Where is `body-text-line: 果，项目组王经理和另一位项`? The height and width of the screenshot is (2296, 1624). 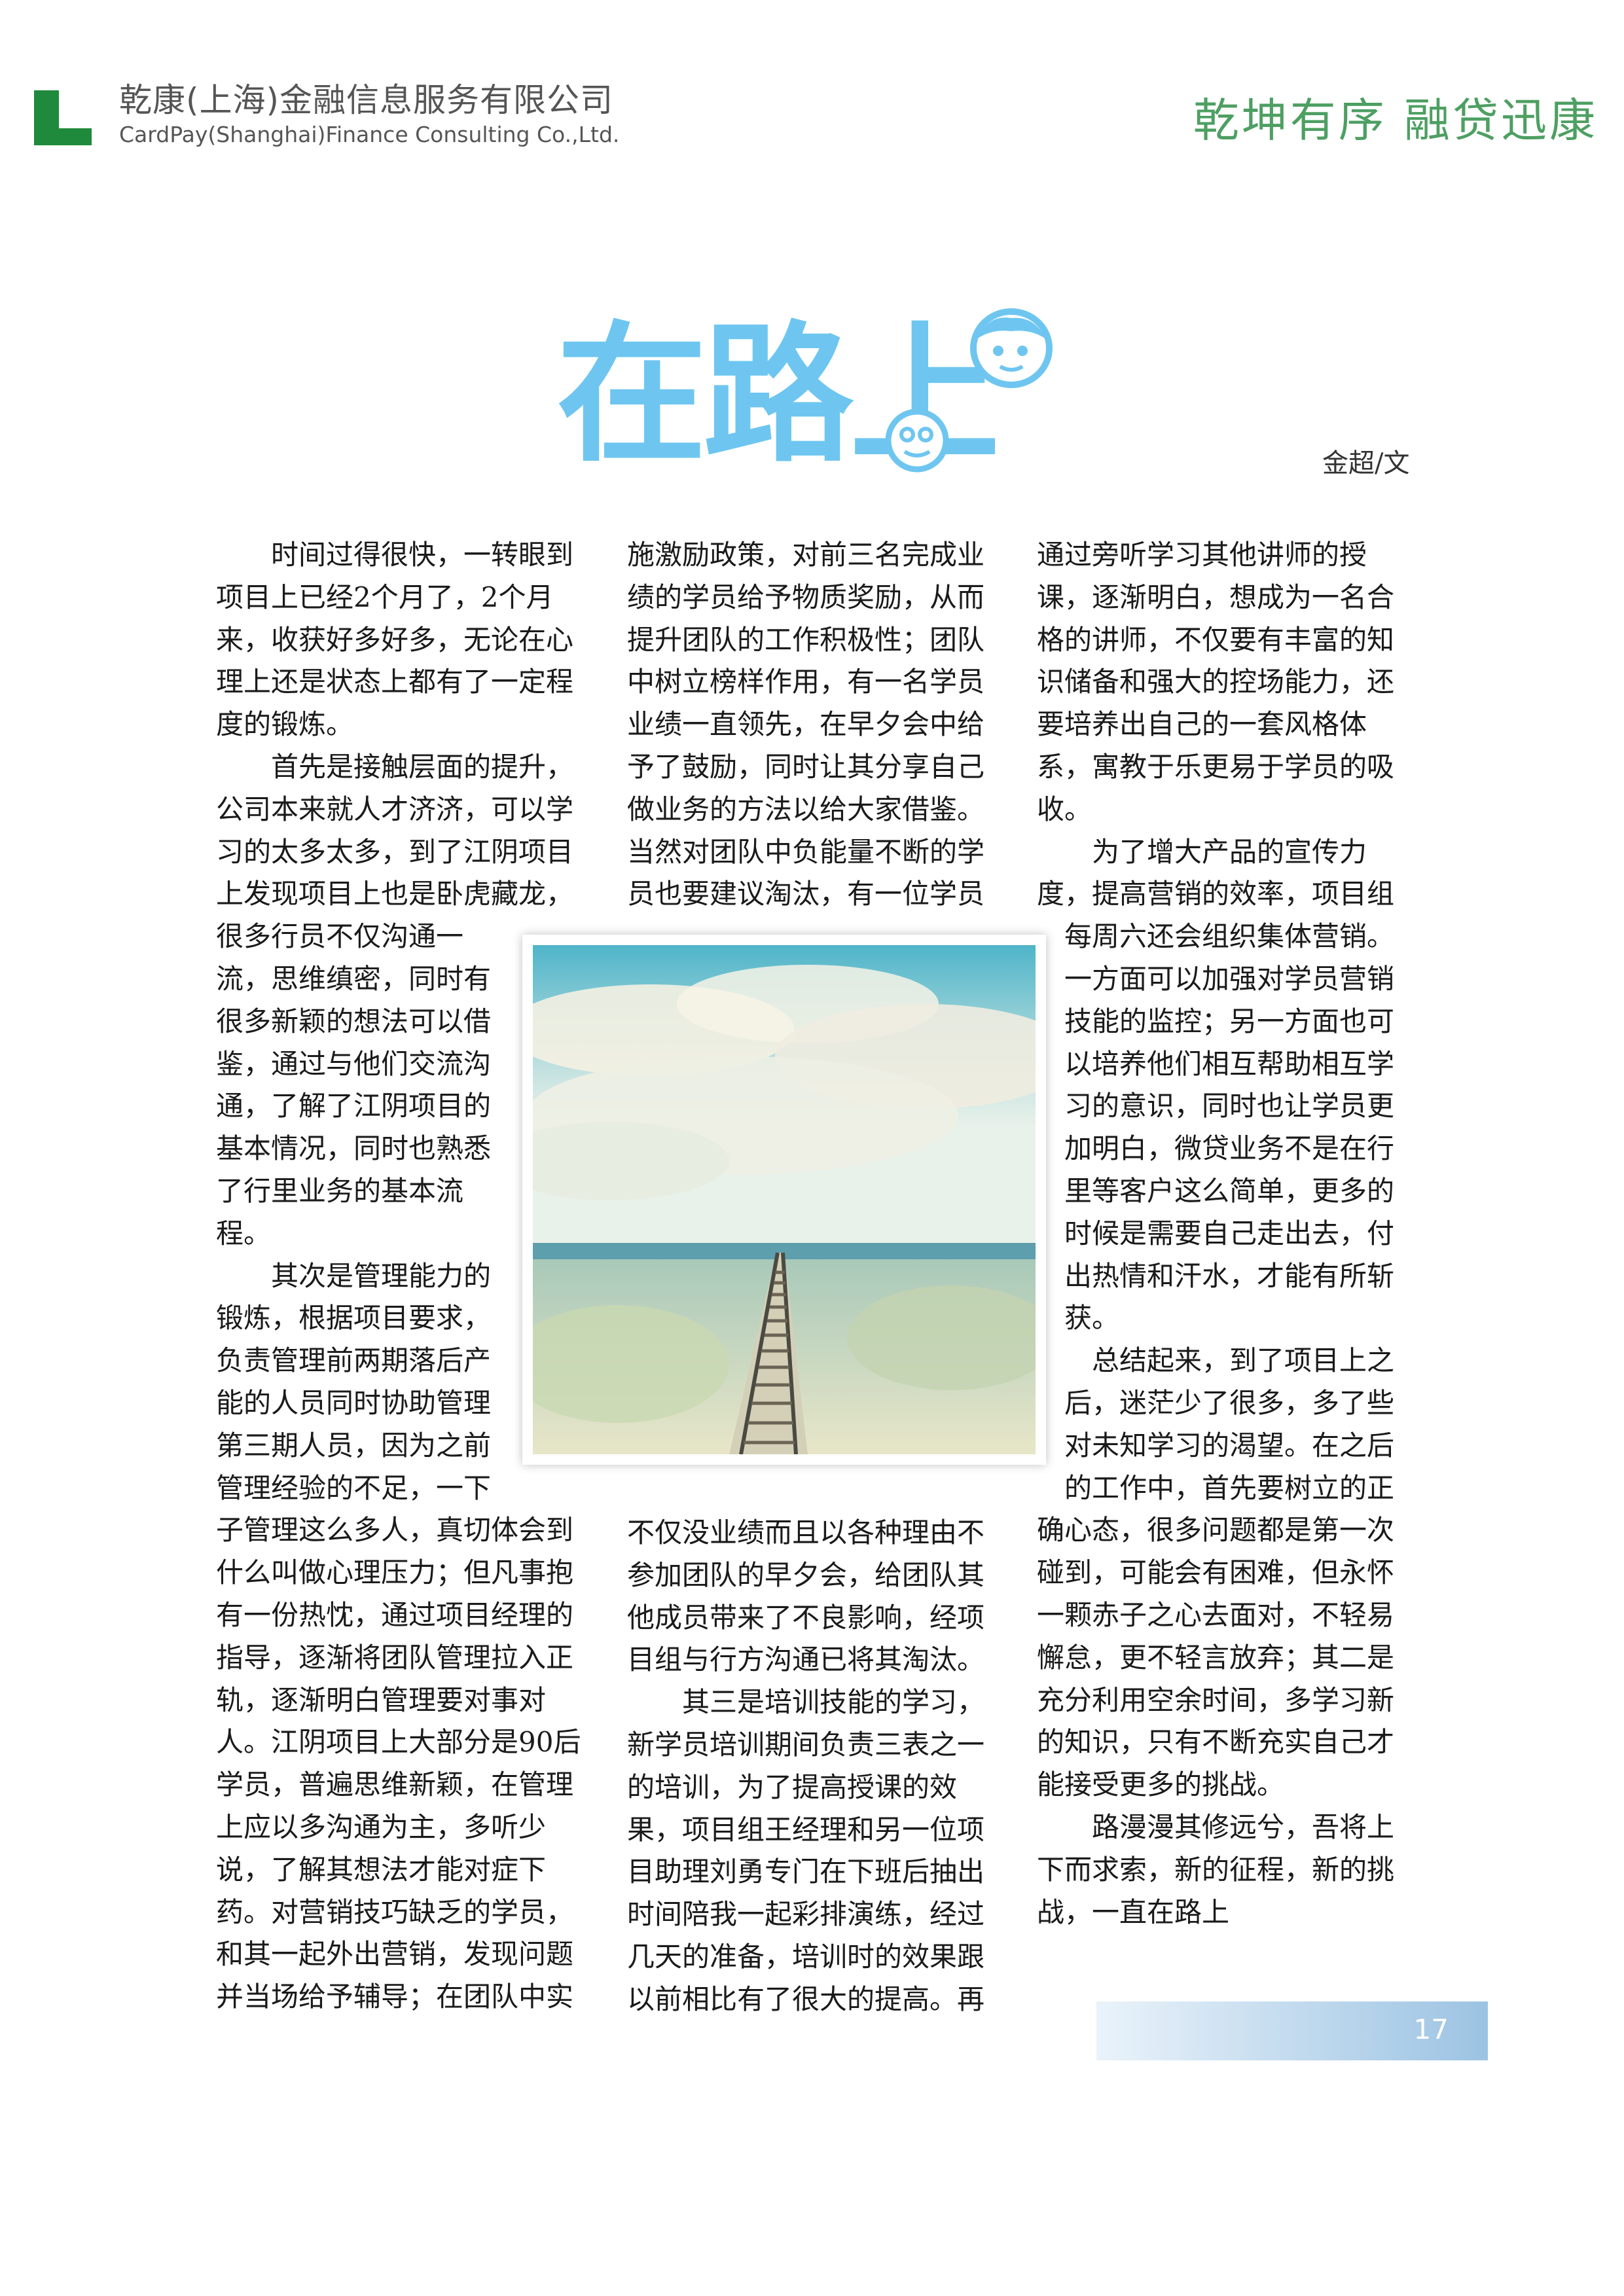 body-text-line: 果，项目组王经理和另一位项 is located at coordinates (806, 1829).